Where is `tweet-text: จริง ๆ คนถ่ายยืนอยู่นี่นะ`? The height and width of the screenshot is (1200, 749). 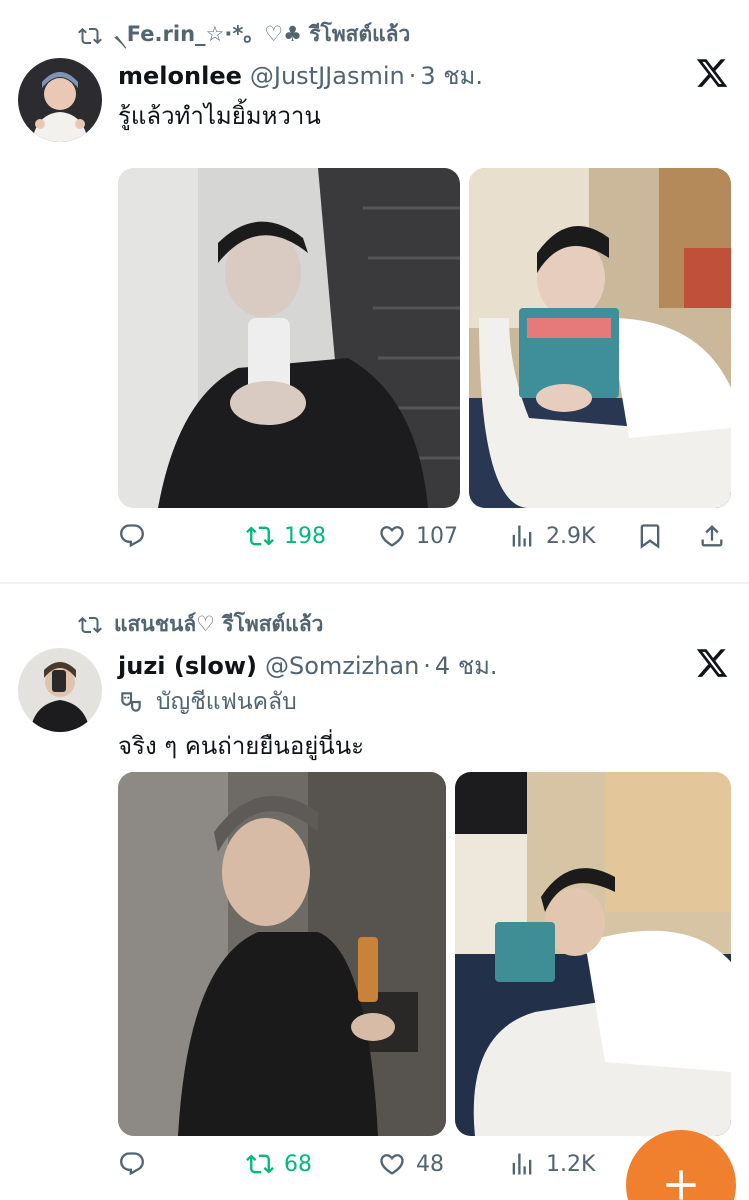 tweet-text: จริง ๆ คนถ่ายยืนอยู่นี่นะ is located at coordinates (241, 746).